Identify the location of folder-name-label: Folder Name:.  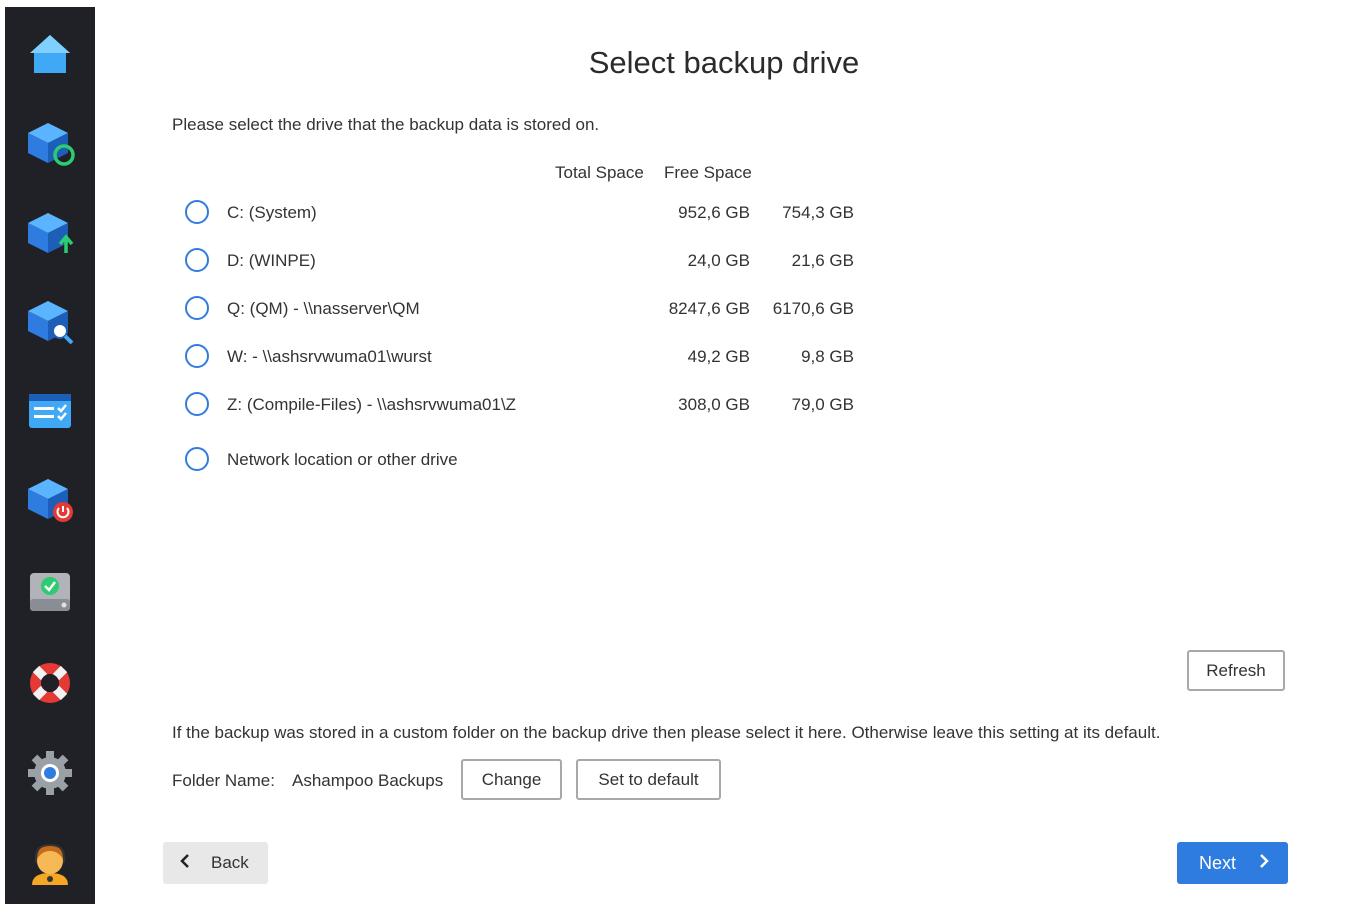
(223, 780).